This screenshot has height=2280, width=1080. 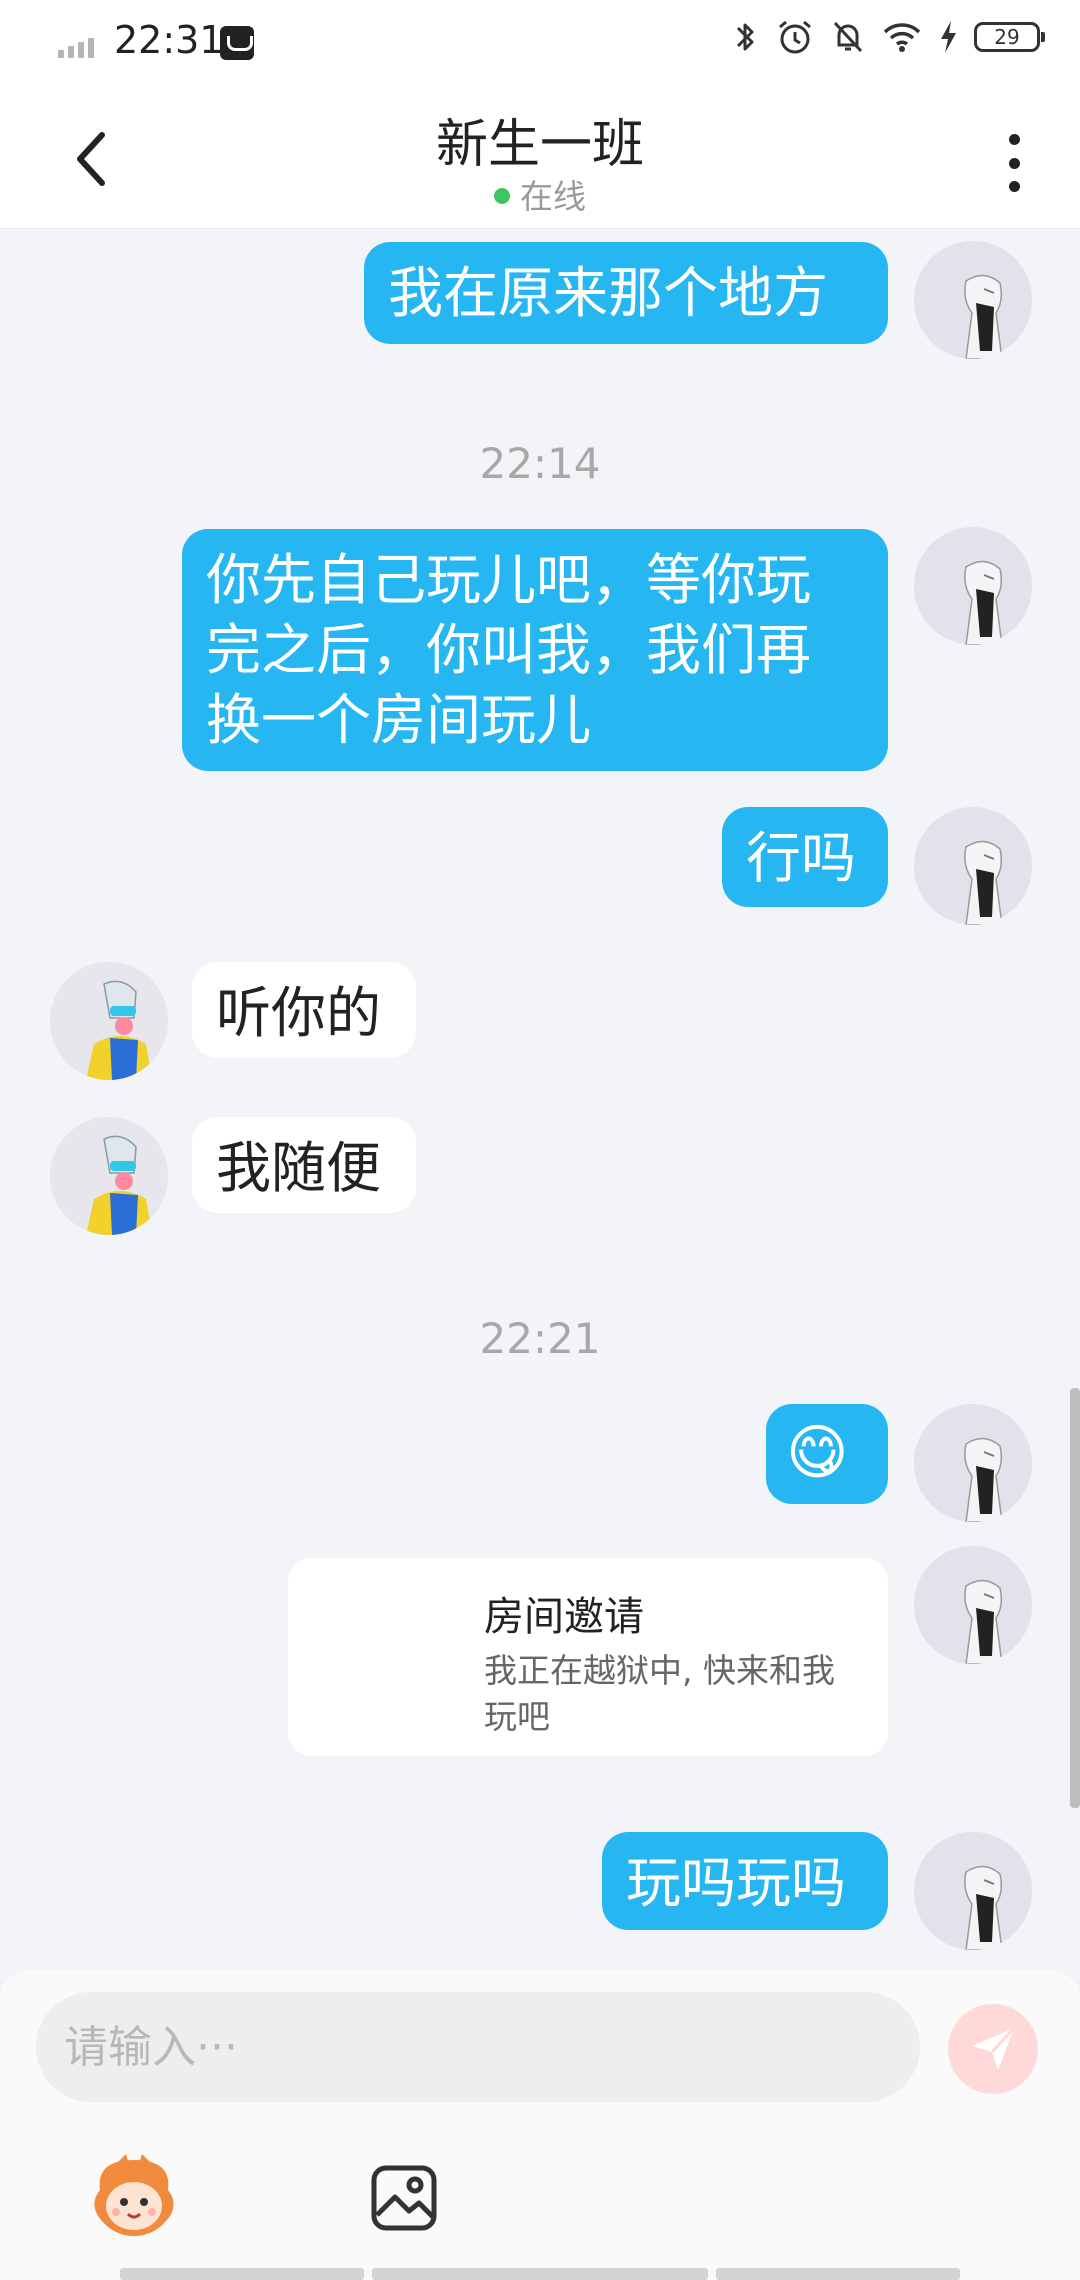 What do you see at coordinates (80, 44) in the screenshot?
I see `signal-icon` at bounding box center [80, 44].